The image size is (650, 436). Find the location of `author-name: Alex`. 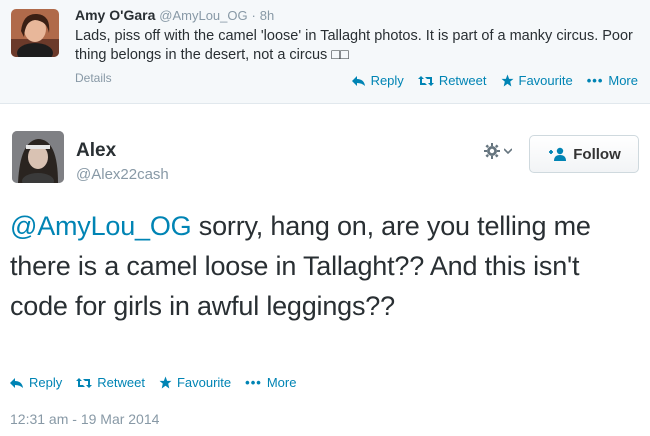

author-name: Alex is located at coordinates (96, 151).